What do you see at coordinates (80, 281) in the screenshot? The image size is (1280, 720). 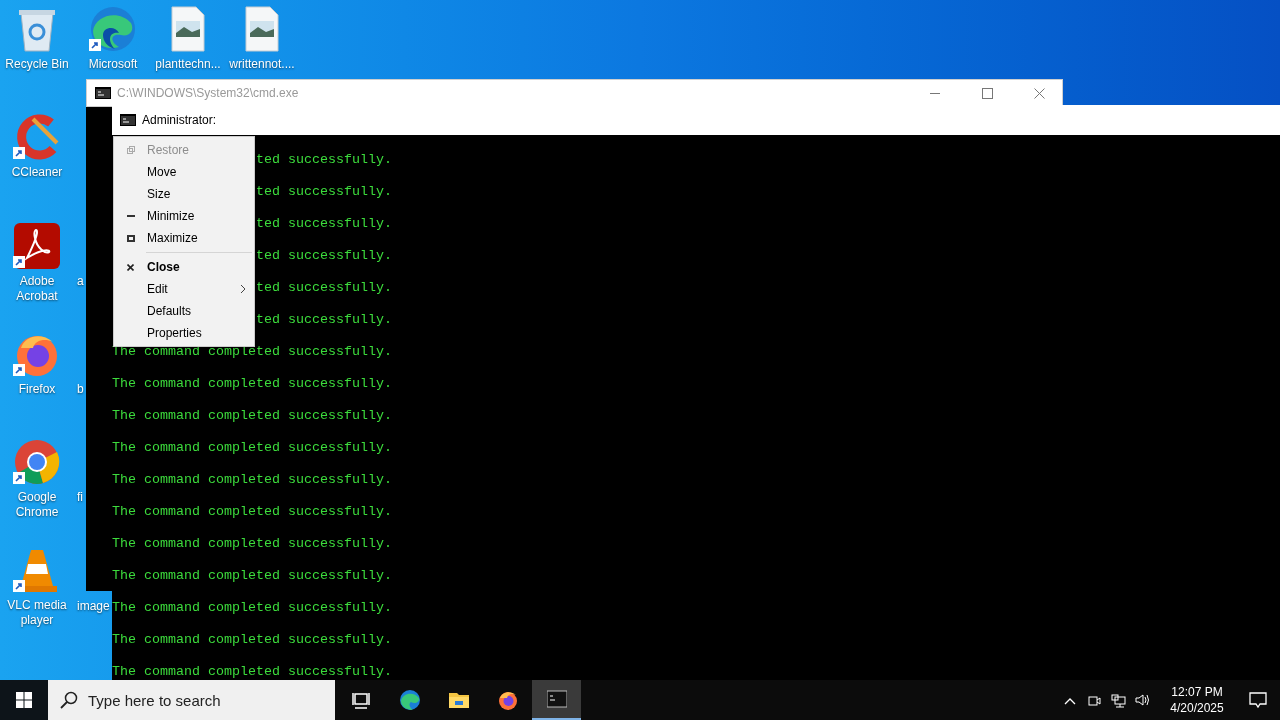 I see `icon-label: a` at bounding box center [80, 281].